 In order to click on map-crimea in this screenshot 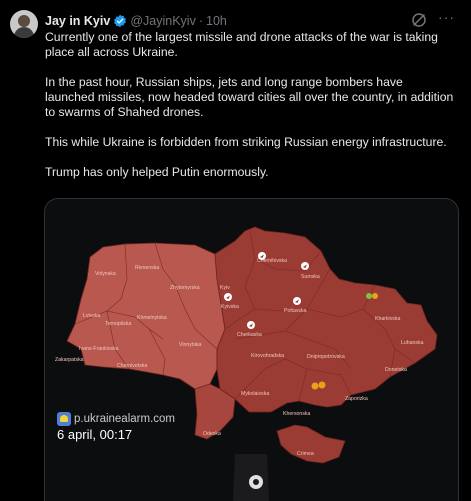, I will do `click(311, 444)`.